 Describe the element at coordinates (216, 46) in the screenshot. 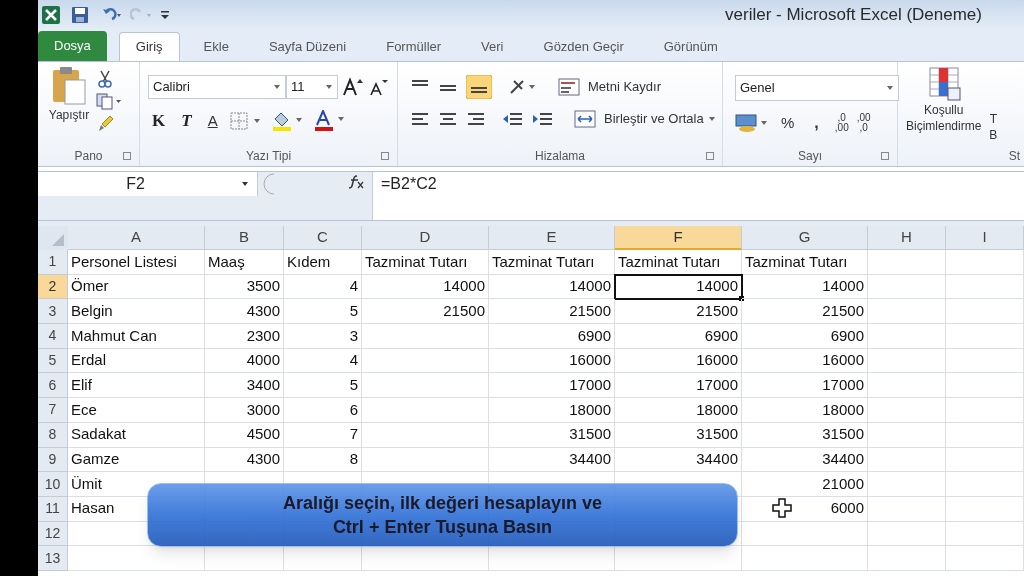

I see `ribbon-tab: Ekle` at that location.